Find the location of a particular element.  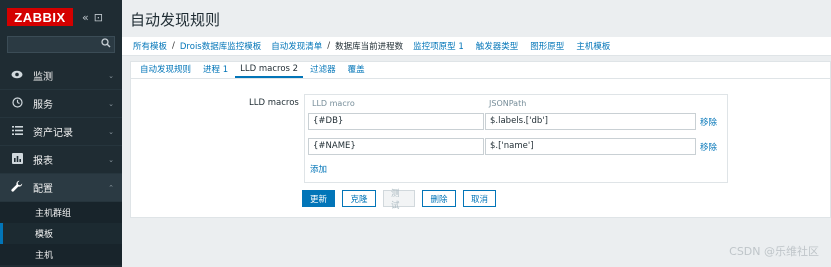

brand-row: ZABBIX « ⊡ is located at coordinates (61, 17).